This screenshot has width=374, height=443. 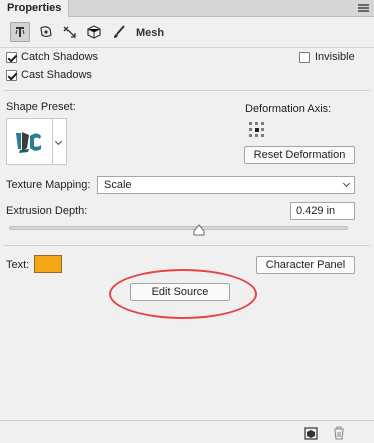 What do you see at coordinates (20, 32) in the screenshot?
I see `mesh-tool-icon` at bounding box center [20, 32].